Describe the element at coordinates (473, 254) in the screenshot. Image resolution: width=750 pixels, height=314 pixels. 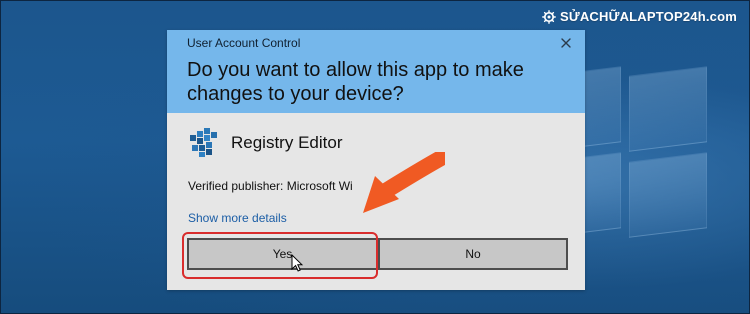
I see `no-button: No` at that location.